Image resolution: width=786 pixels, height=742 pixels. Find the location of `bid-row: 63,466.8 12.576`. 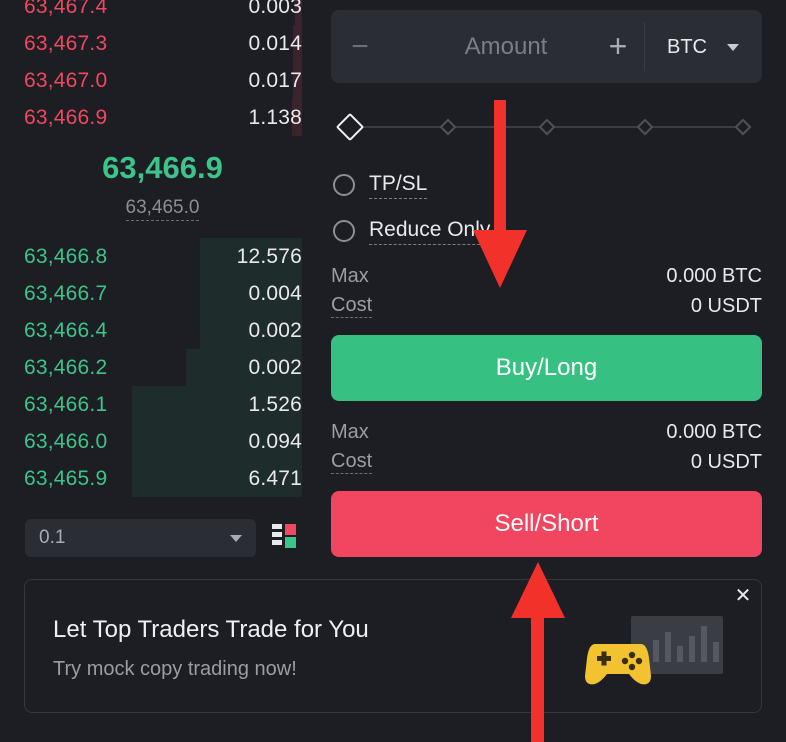

bid-row: 63,466.8 12.576 is located at coordinates (163, 256).